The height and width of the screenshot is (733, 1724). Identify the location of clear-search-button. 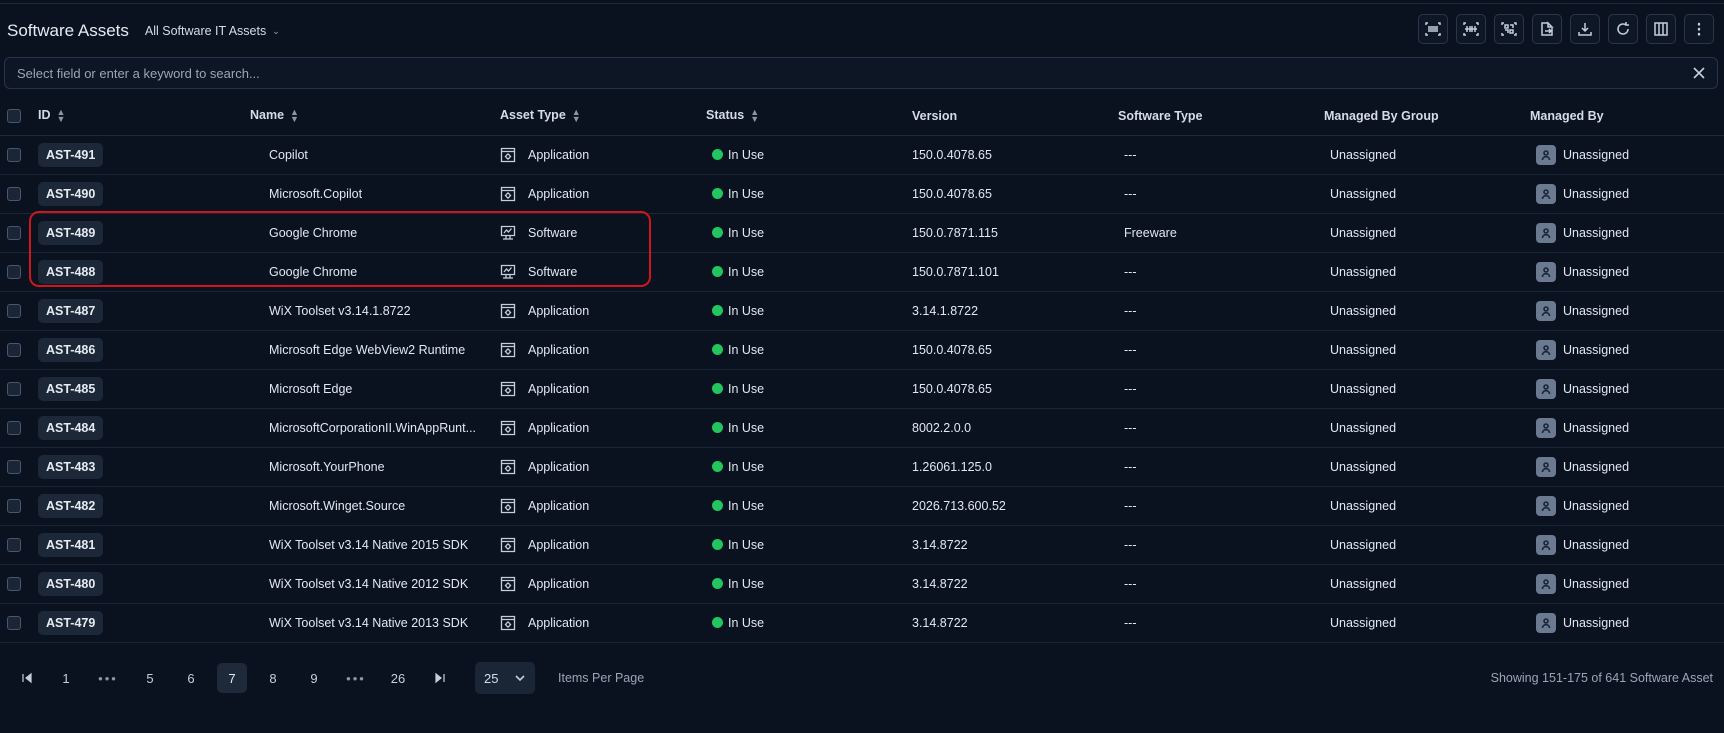
(1699, 73).